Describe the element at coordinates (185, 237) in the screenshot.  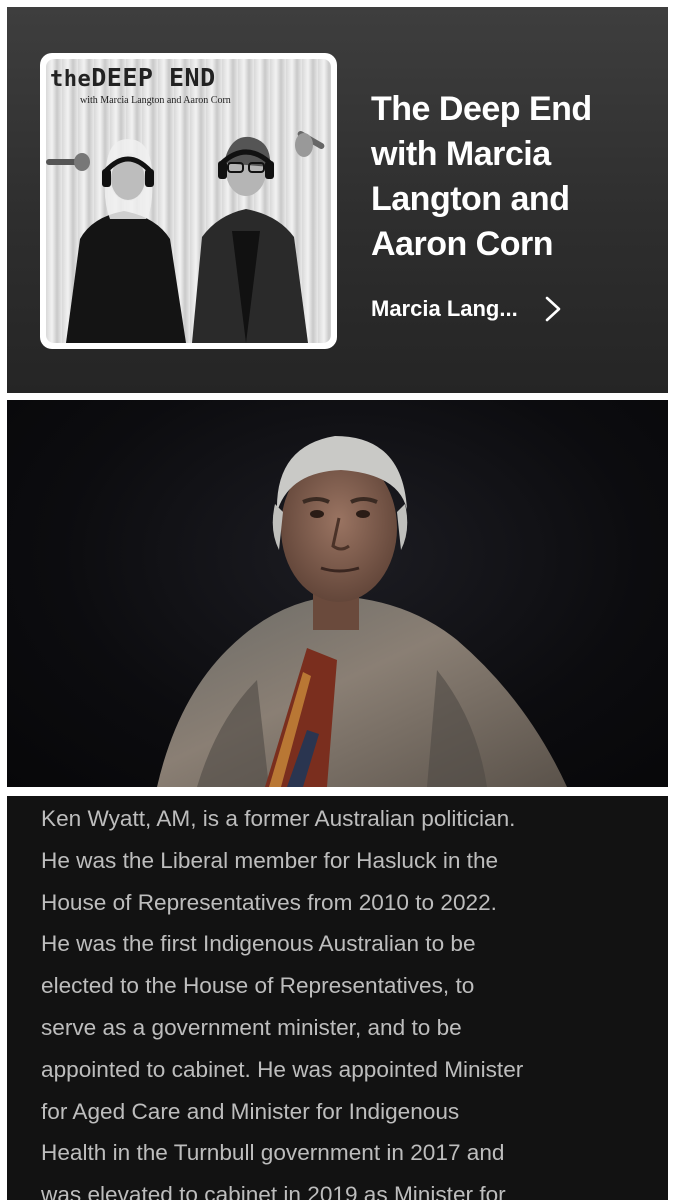
I see `cover-photo-hosts` at that location.